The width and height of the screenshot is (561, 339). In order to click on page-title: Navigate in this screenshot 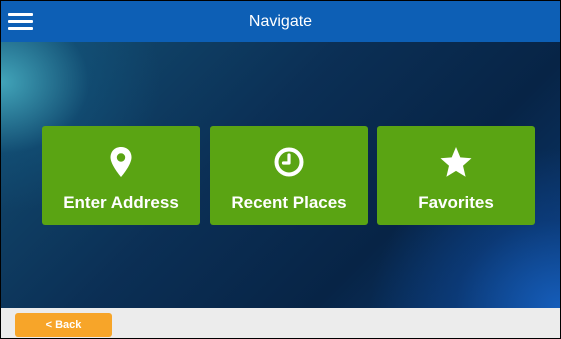, I will do `click(280, 21)`.